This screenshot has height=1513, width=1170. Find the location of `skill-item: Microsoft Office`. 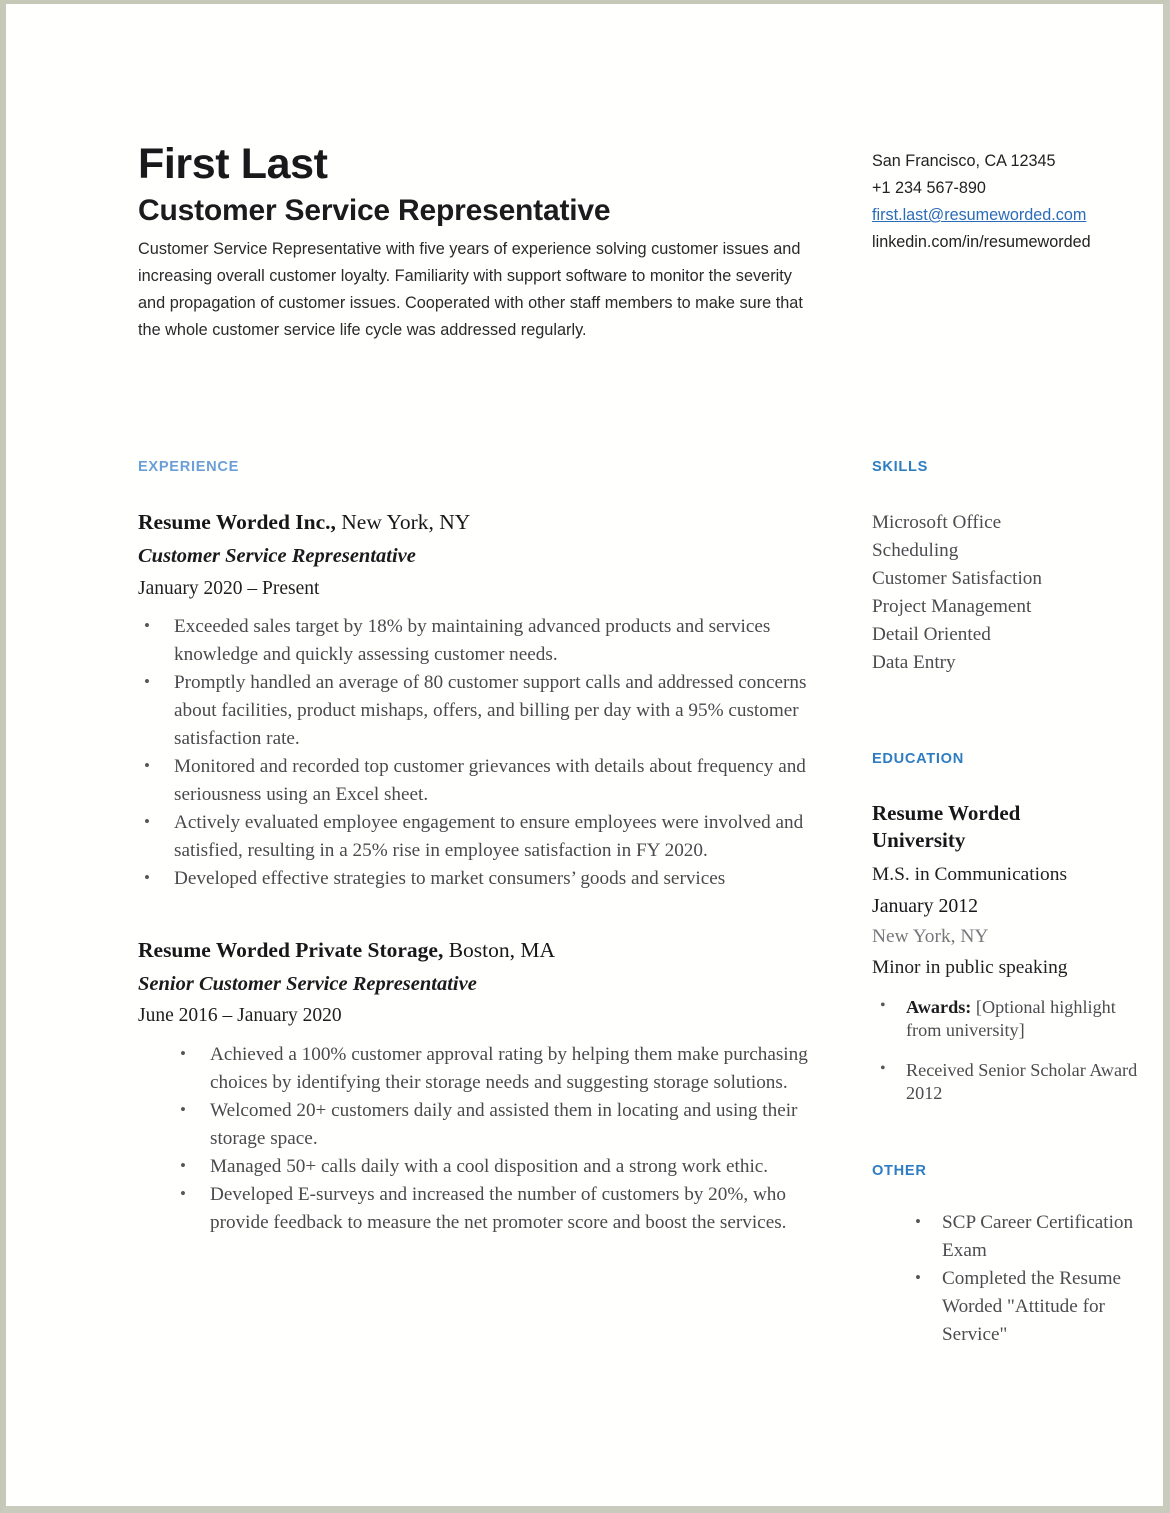

skill-item: Microsoft Office is located at coordinates (937, 522).